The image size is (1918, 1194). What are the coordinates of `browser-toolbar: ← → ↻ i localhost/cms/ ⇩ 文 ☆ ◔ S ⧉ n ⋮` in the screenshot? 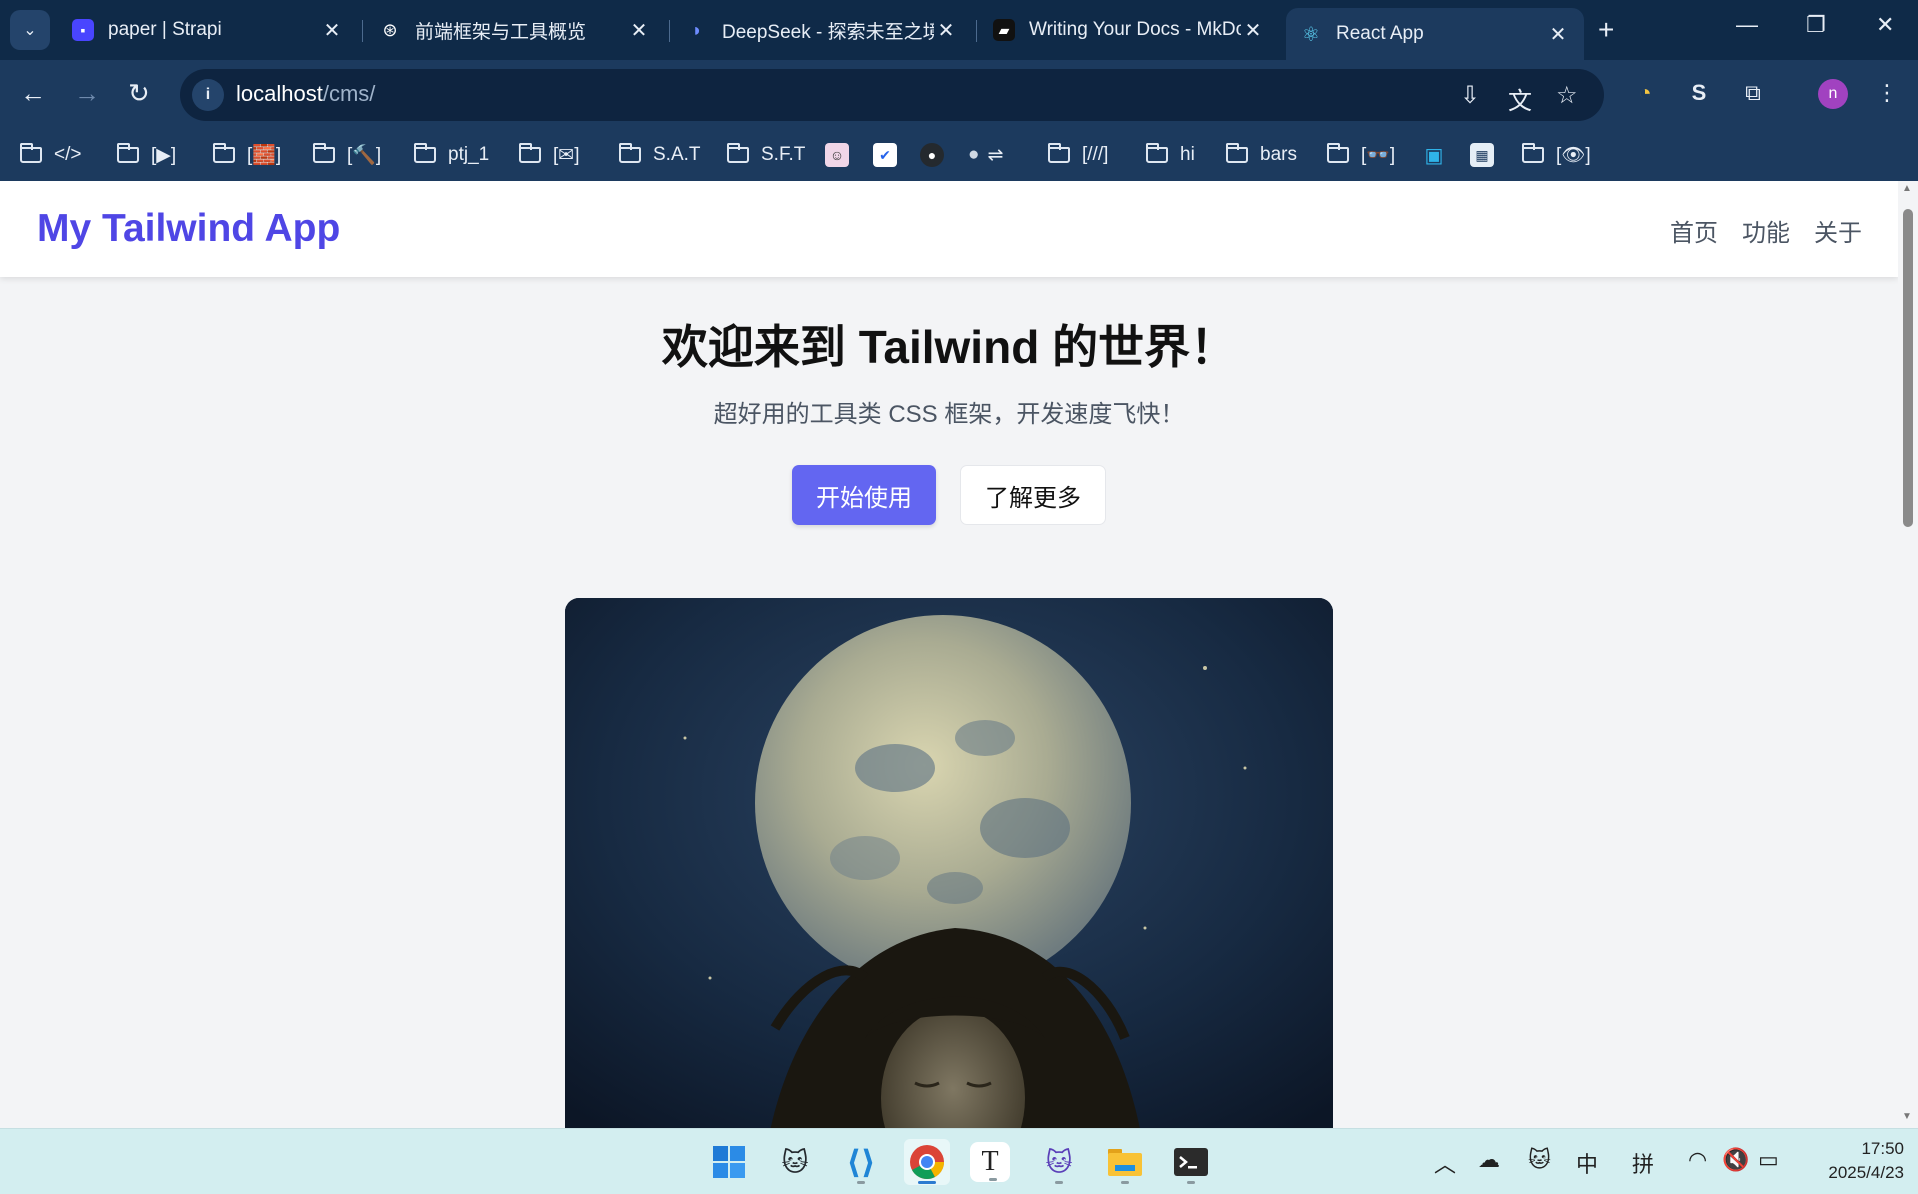 It's located at (959, 95).